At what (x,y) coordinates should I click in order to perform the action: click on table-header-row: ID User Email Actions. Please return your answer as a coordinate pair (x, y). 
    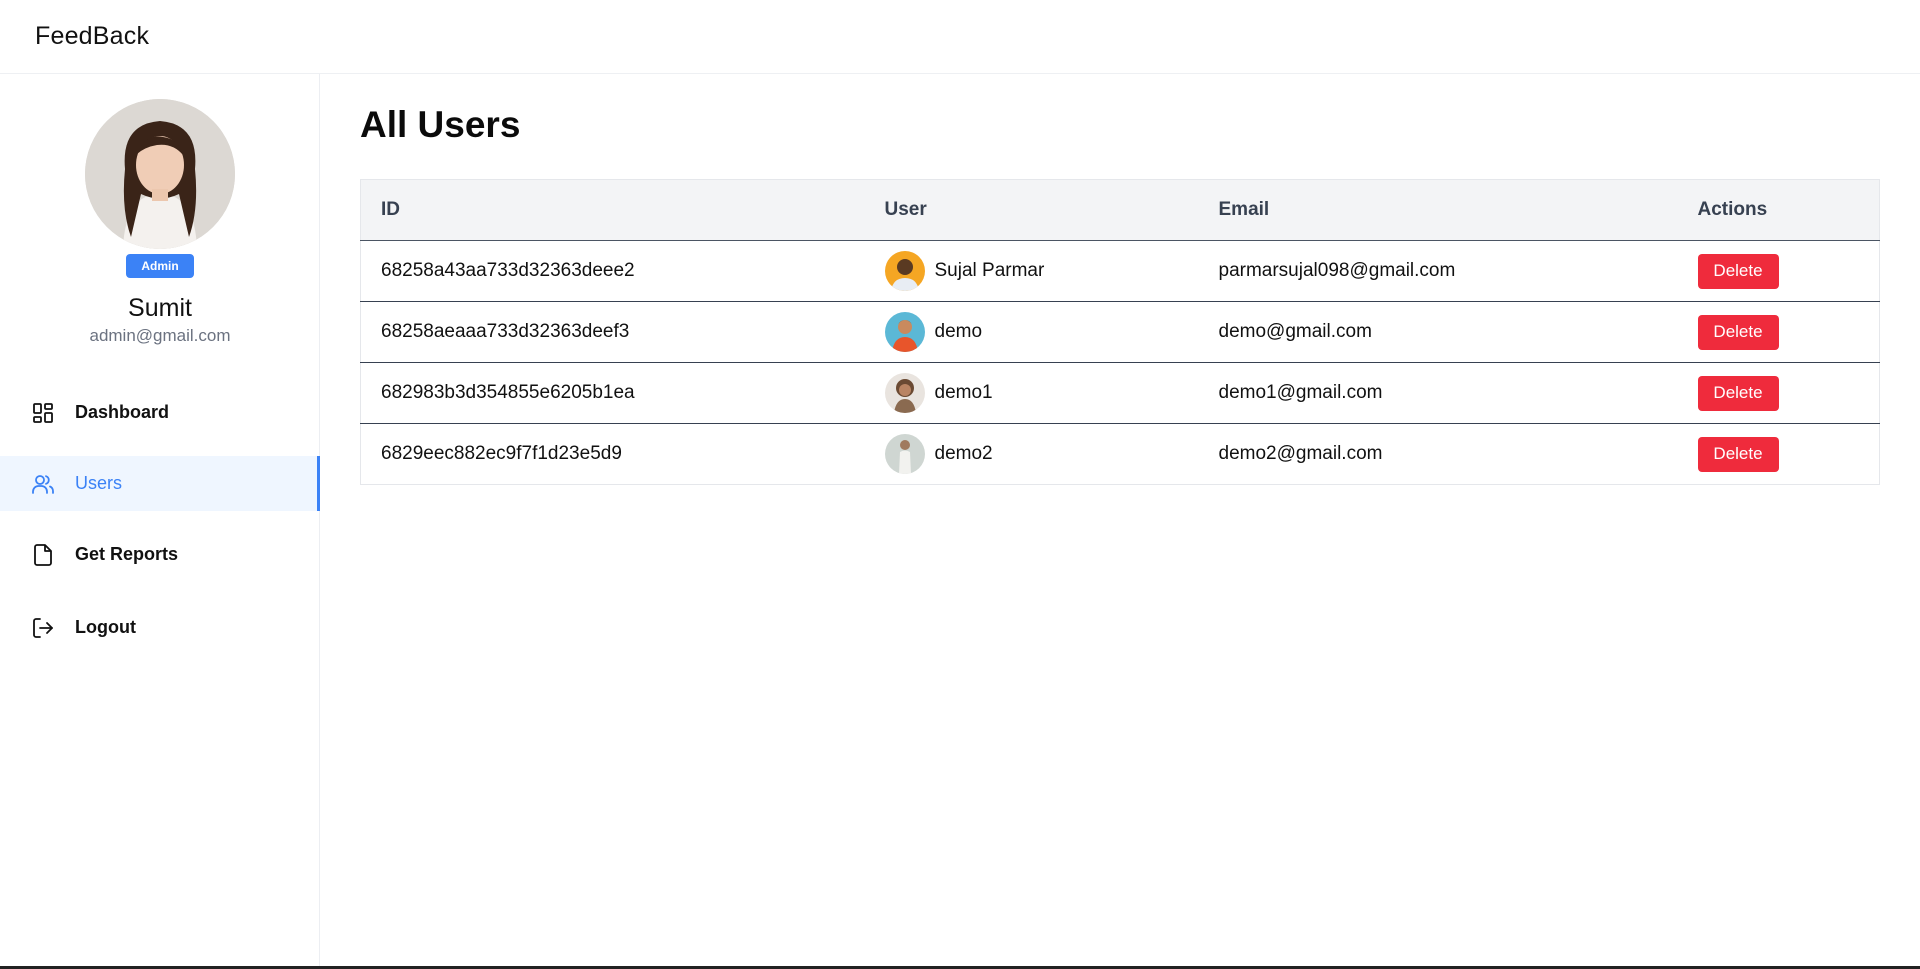
    Looking at the image, I should click on (1120, 210).